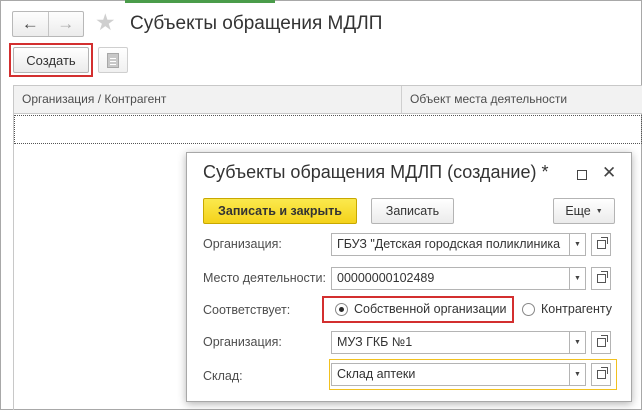 Image resolution: width=642 pixels, height=410 pixels. What do you see at coordinates (30, 24) in the screenshot?
I see `back-button: ←` at bounding box center [30, 24].